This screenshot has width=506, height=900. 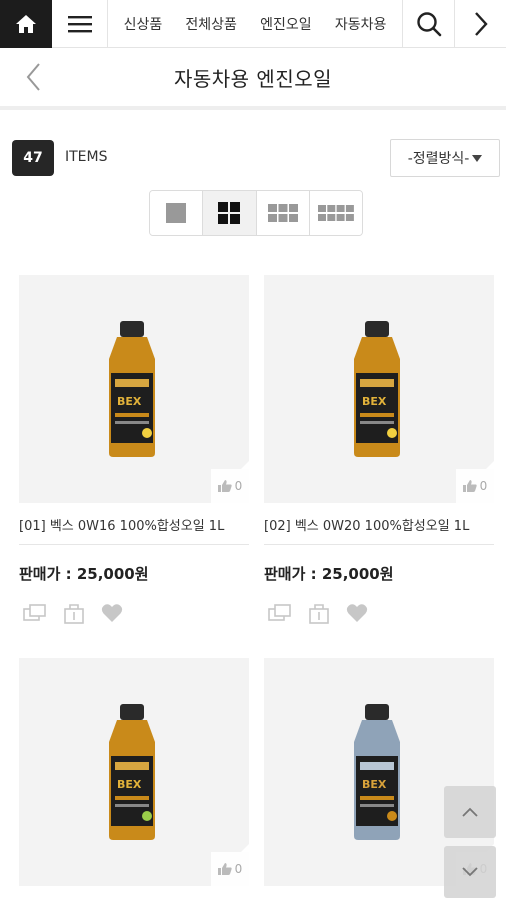 I want to click on nav-next-button, so click(x=480, y=24).